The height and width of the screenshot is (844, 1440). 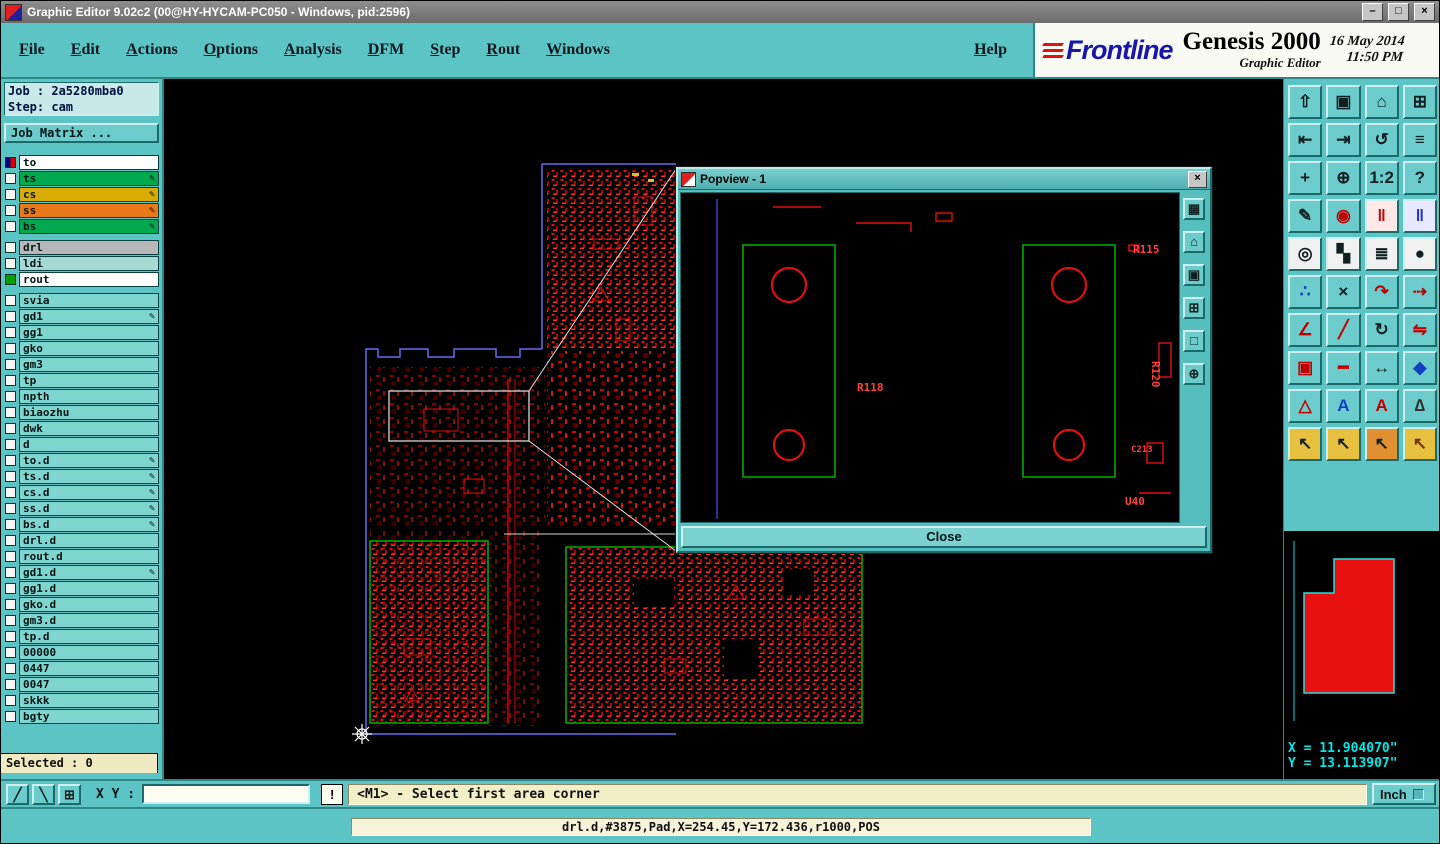 I want to click on layer-row: bgty, so click(x=81, y=716).